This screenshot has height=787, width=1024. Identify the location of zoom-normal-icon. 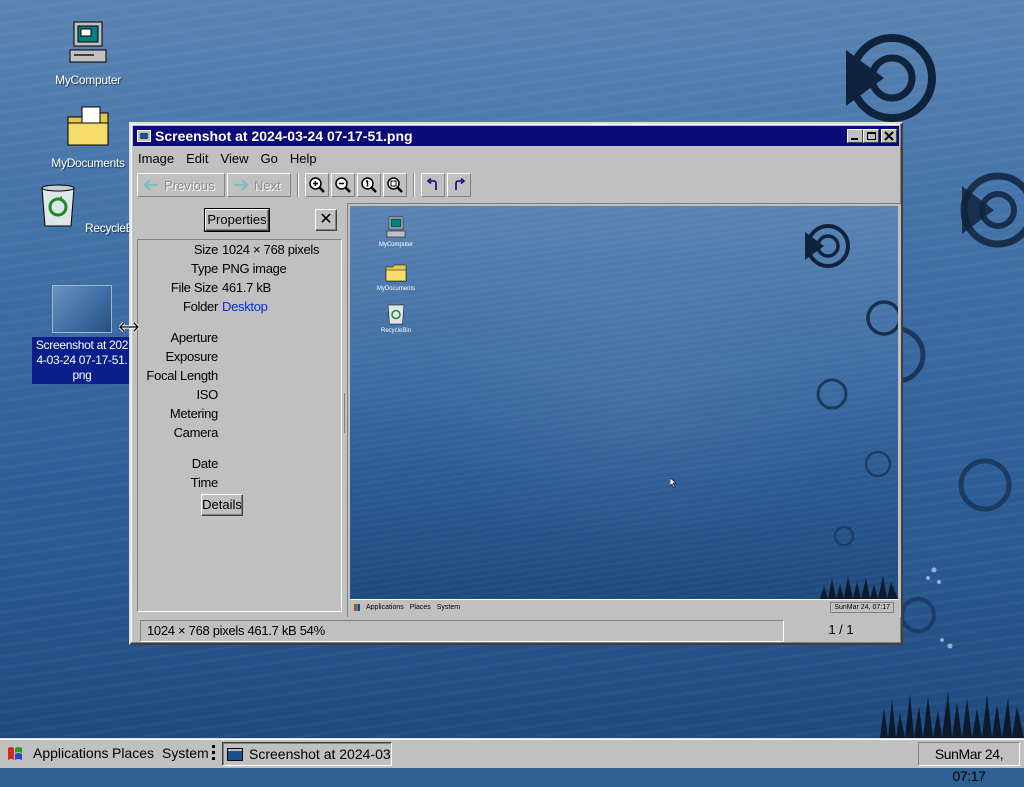
(369, 185).